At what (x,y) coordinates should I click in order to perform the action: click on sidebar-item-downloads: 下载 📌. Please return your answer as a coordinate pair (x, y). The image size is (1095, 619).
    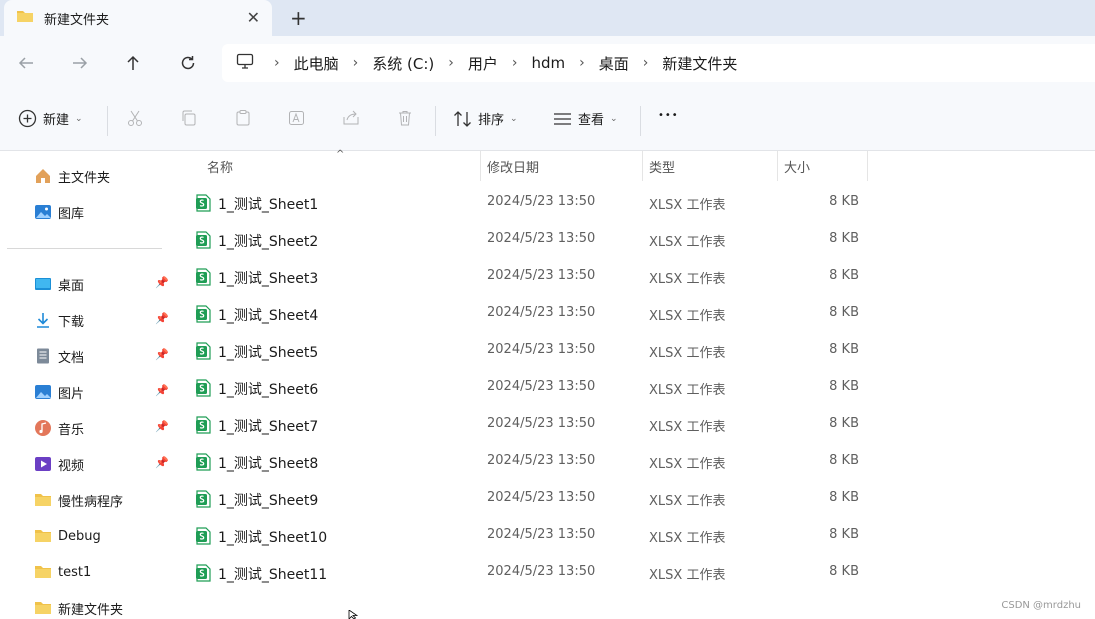
    Looking at the image, I should click on (103, 320).